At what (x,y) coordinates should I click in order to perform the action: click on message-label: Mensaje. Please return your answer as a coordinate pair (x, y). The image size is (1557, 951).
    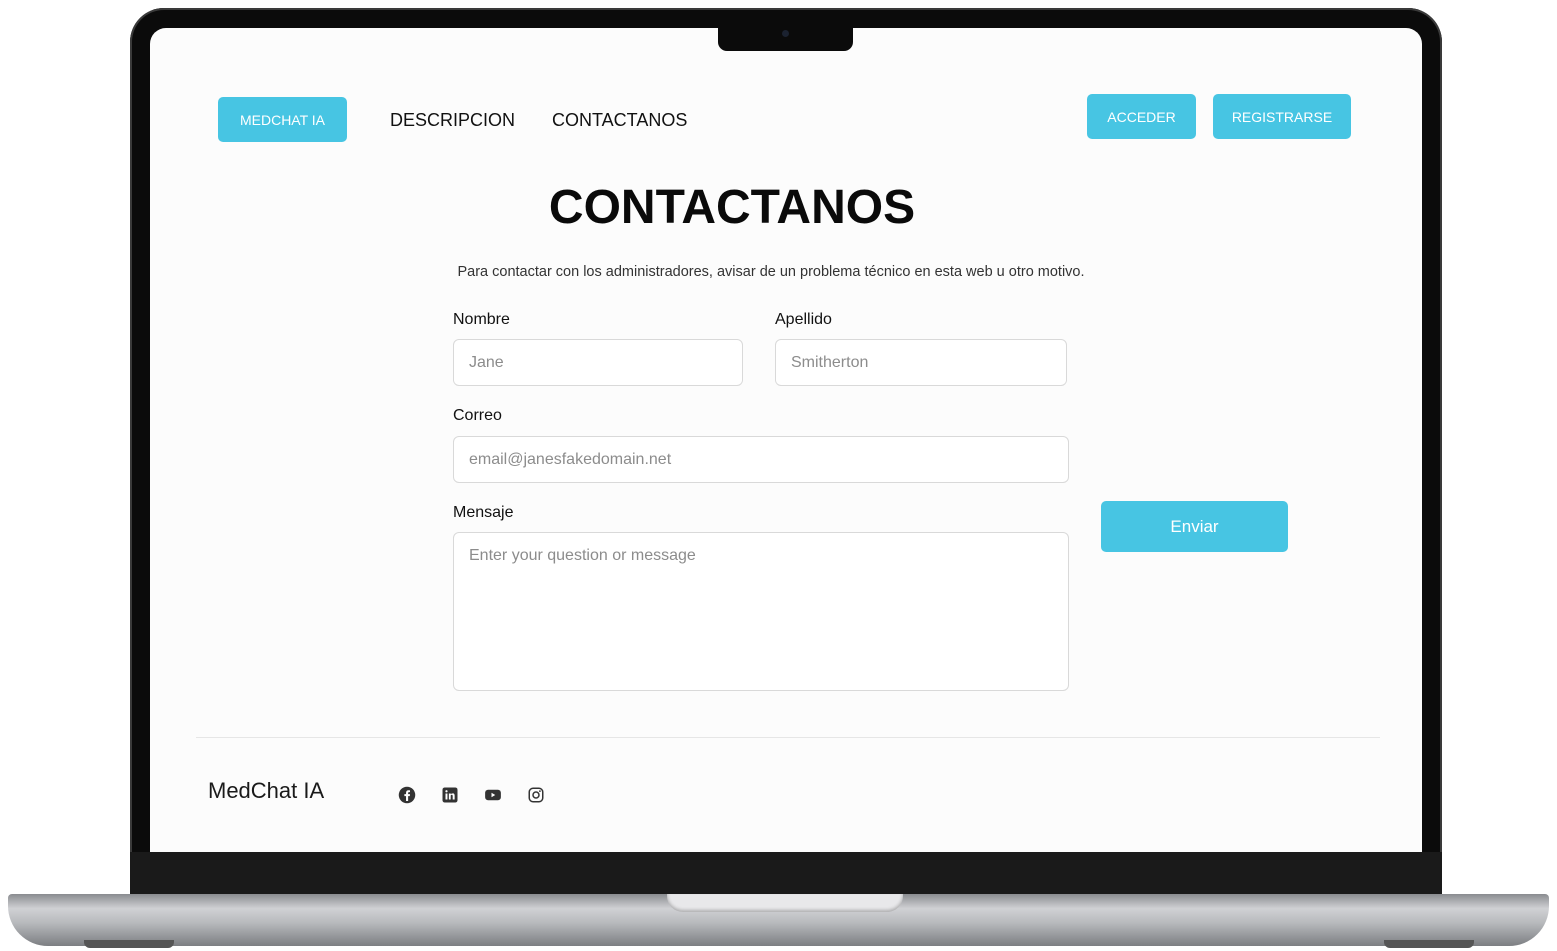
    Looking at the image, I should click on (483, 512).